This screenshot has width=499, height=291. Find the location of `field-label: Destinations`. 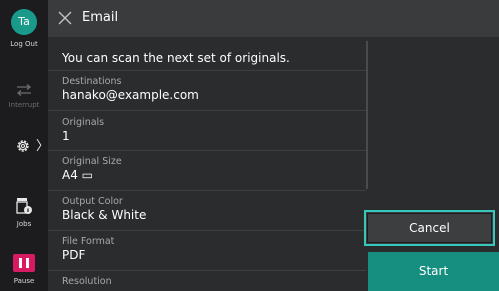

field-label: Destinations is located at coordinates (92, 81).